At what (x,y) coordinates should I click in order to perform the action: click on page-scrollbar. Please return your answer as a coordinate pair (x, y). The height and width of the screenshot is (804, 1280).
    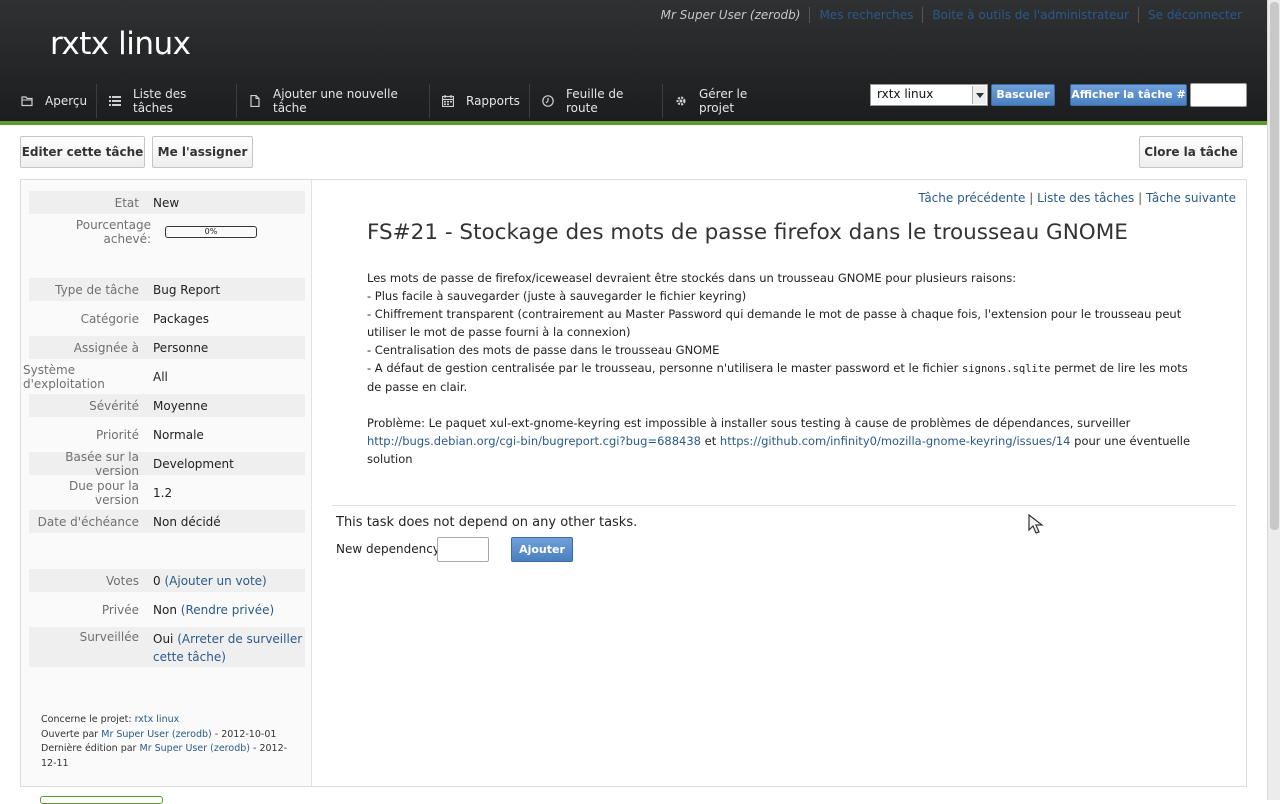
    Looking at the image, I should click on (1273, 400).